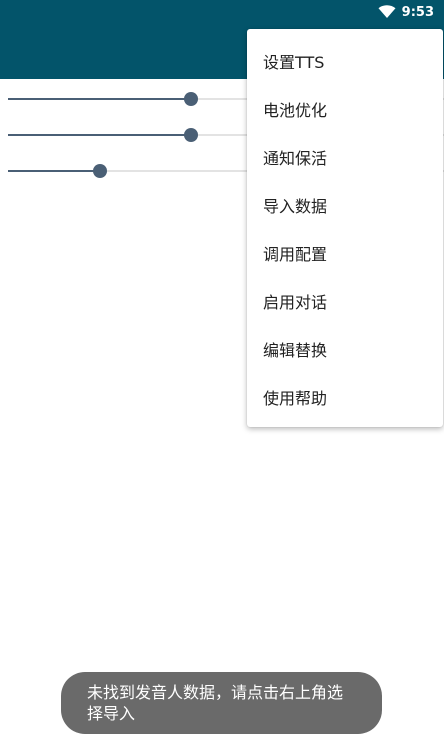  Describe the element at coordinates (222, 12) in the screenshot. I see `status-bar: 9:53` at that location.